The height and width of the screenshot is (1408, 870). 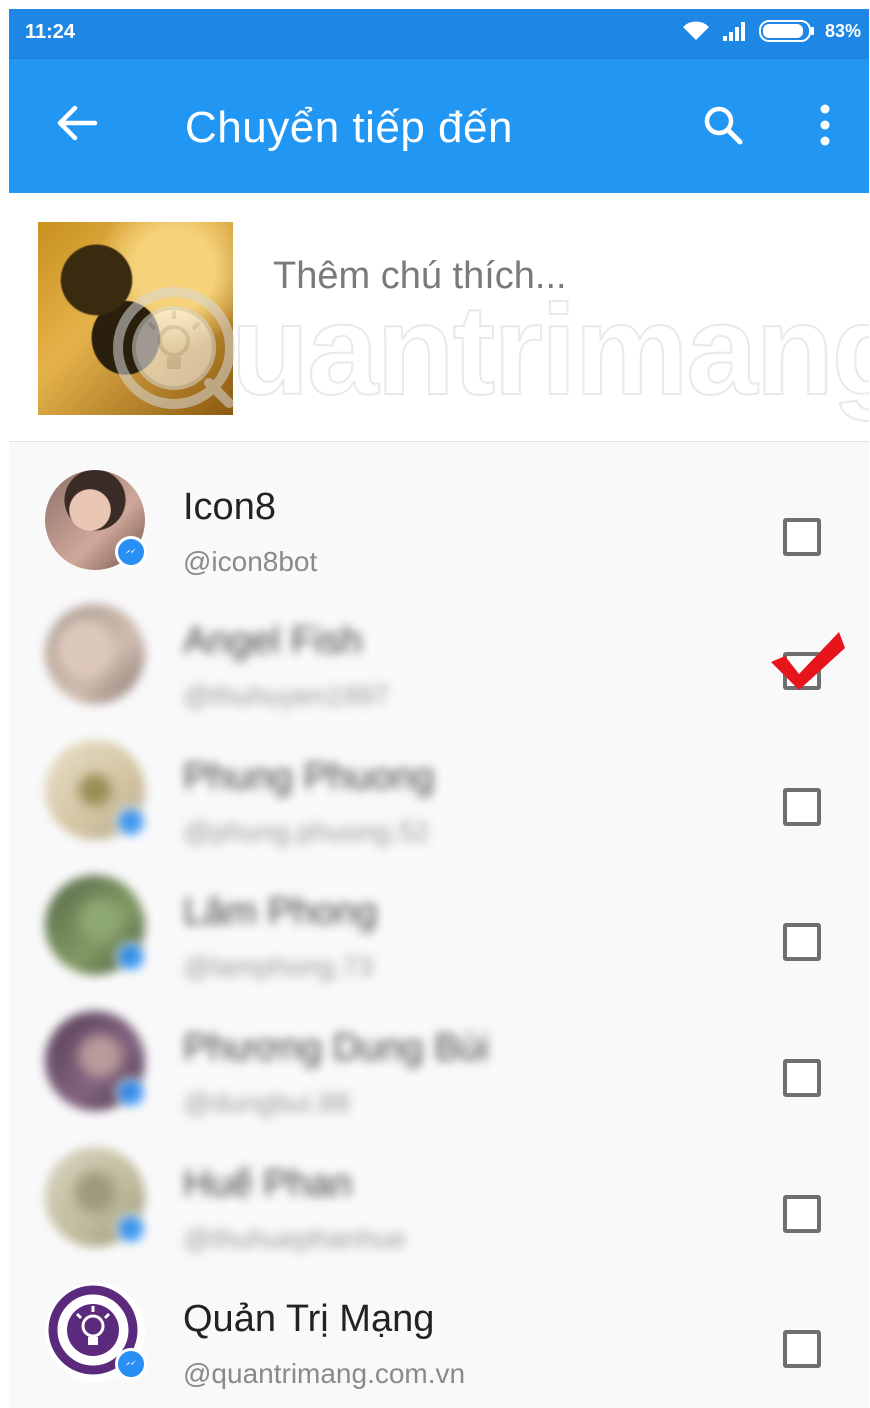 I want to click on shared-photo-thumbnail, so click(x=135, y=318).